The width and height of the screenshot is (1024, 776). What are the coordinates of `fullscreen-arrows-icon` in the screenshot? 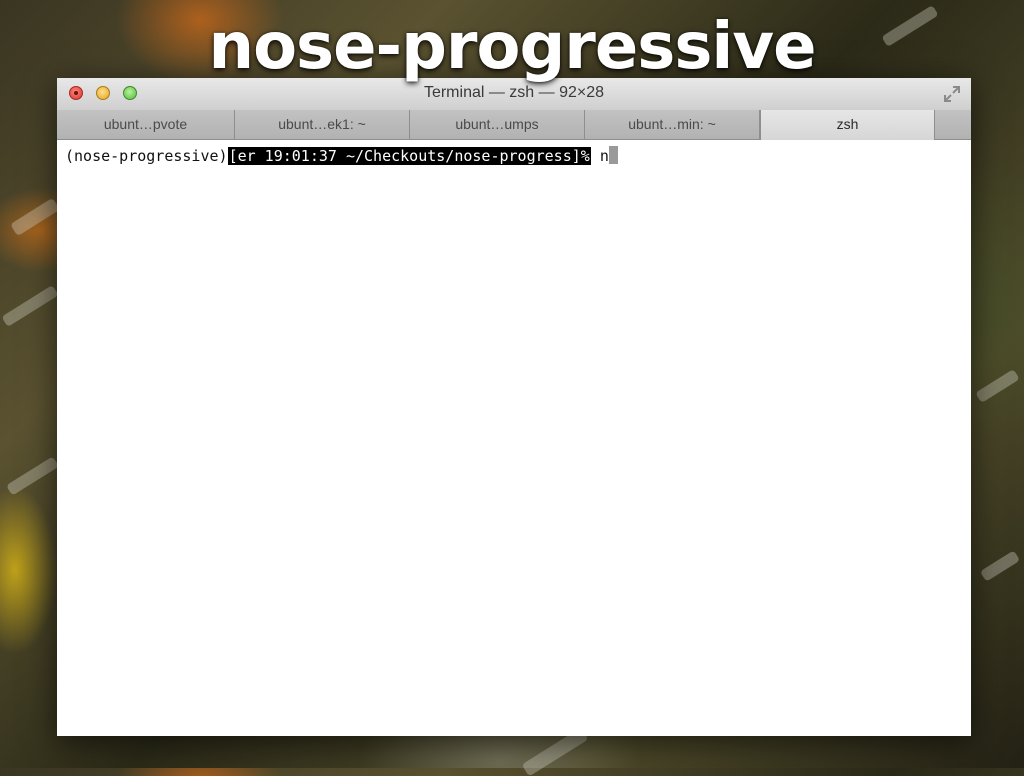 It's located at (952, 94).